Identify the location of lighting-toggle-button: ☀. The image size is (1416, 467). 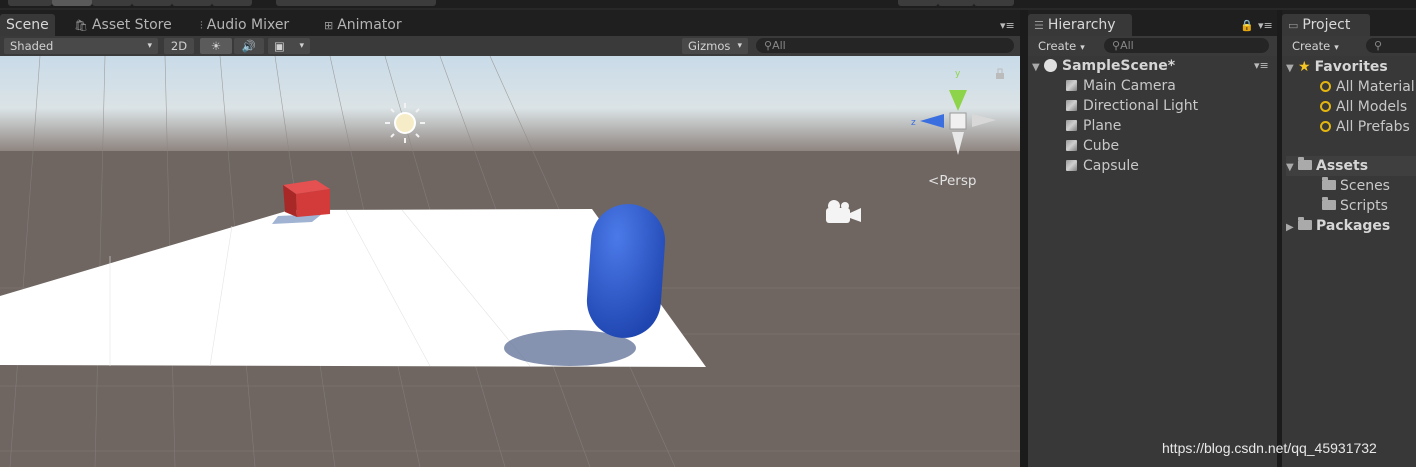
(216, 46).